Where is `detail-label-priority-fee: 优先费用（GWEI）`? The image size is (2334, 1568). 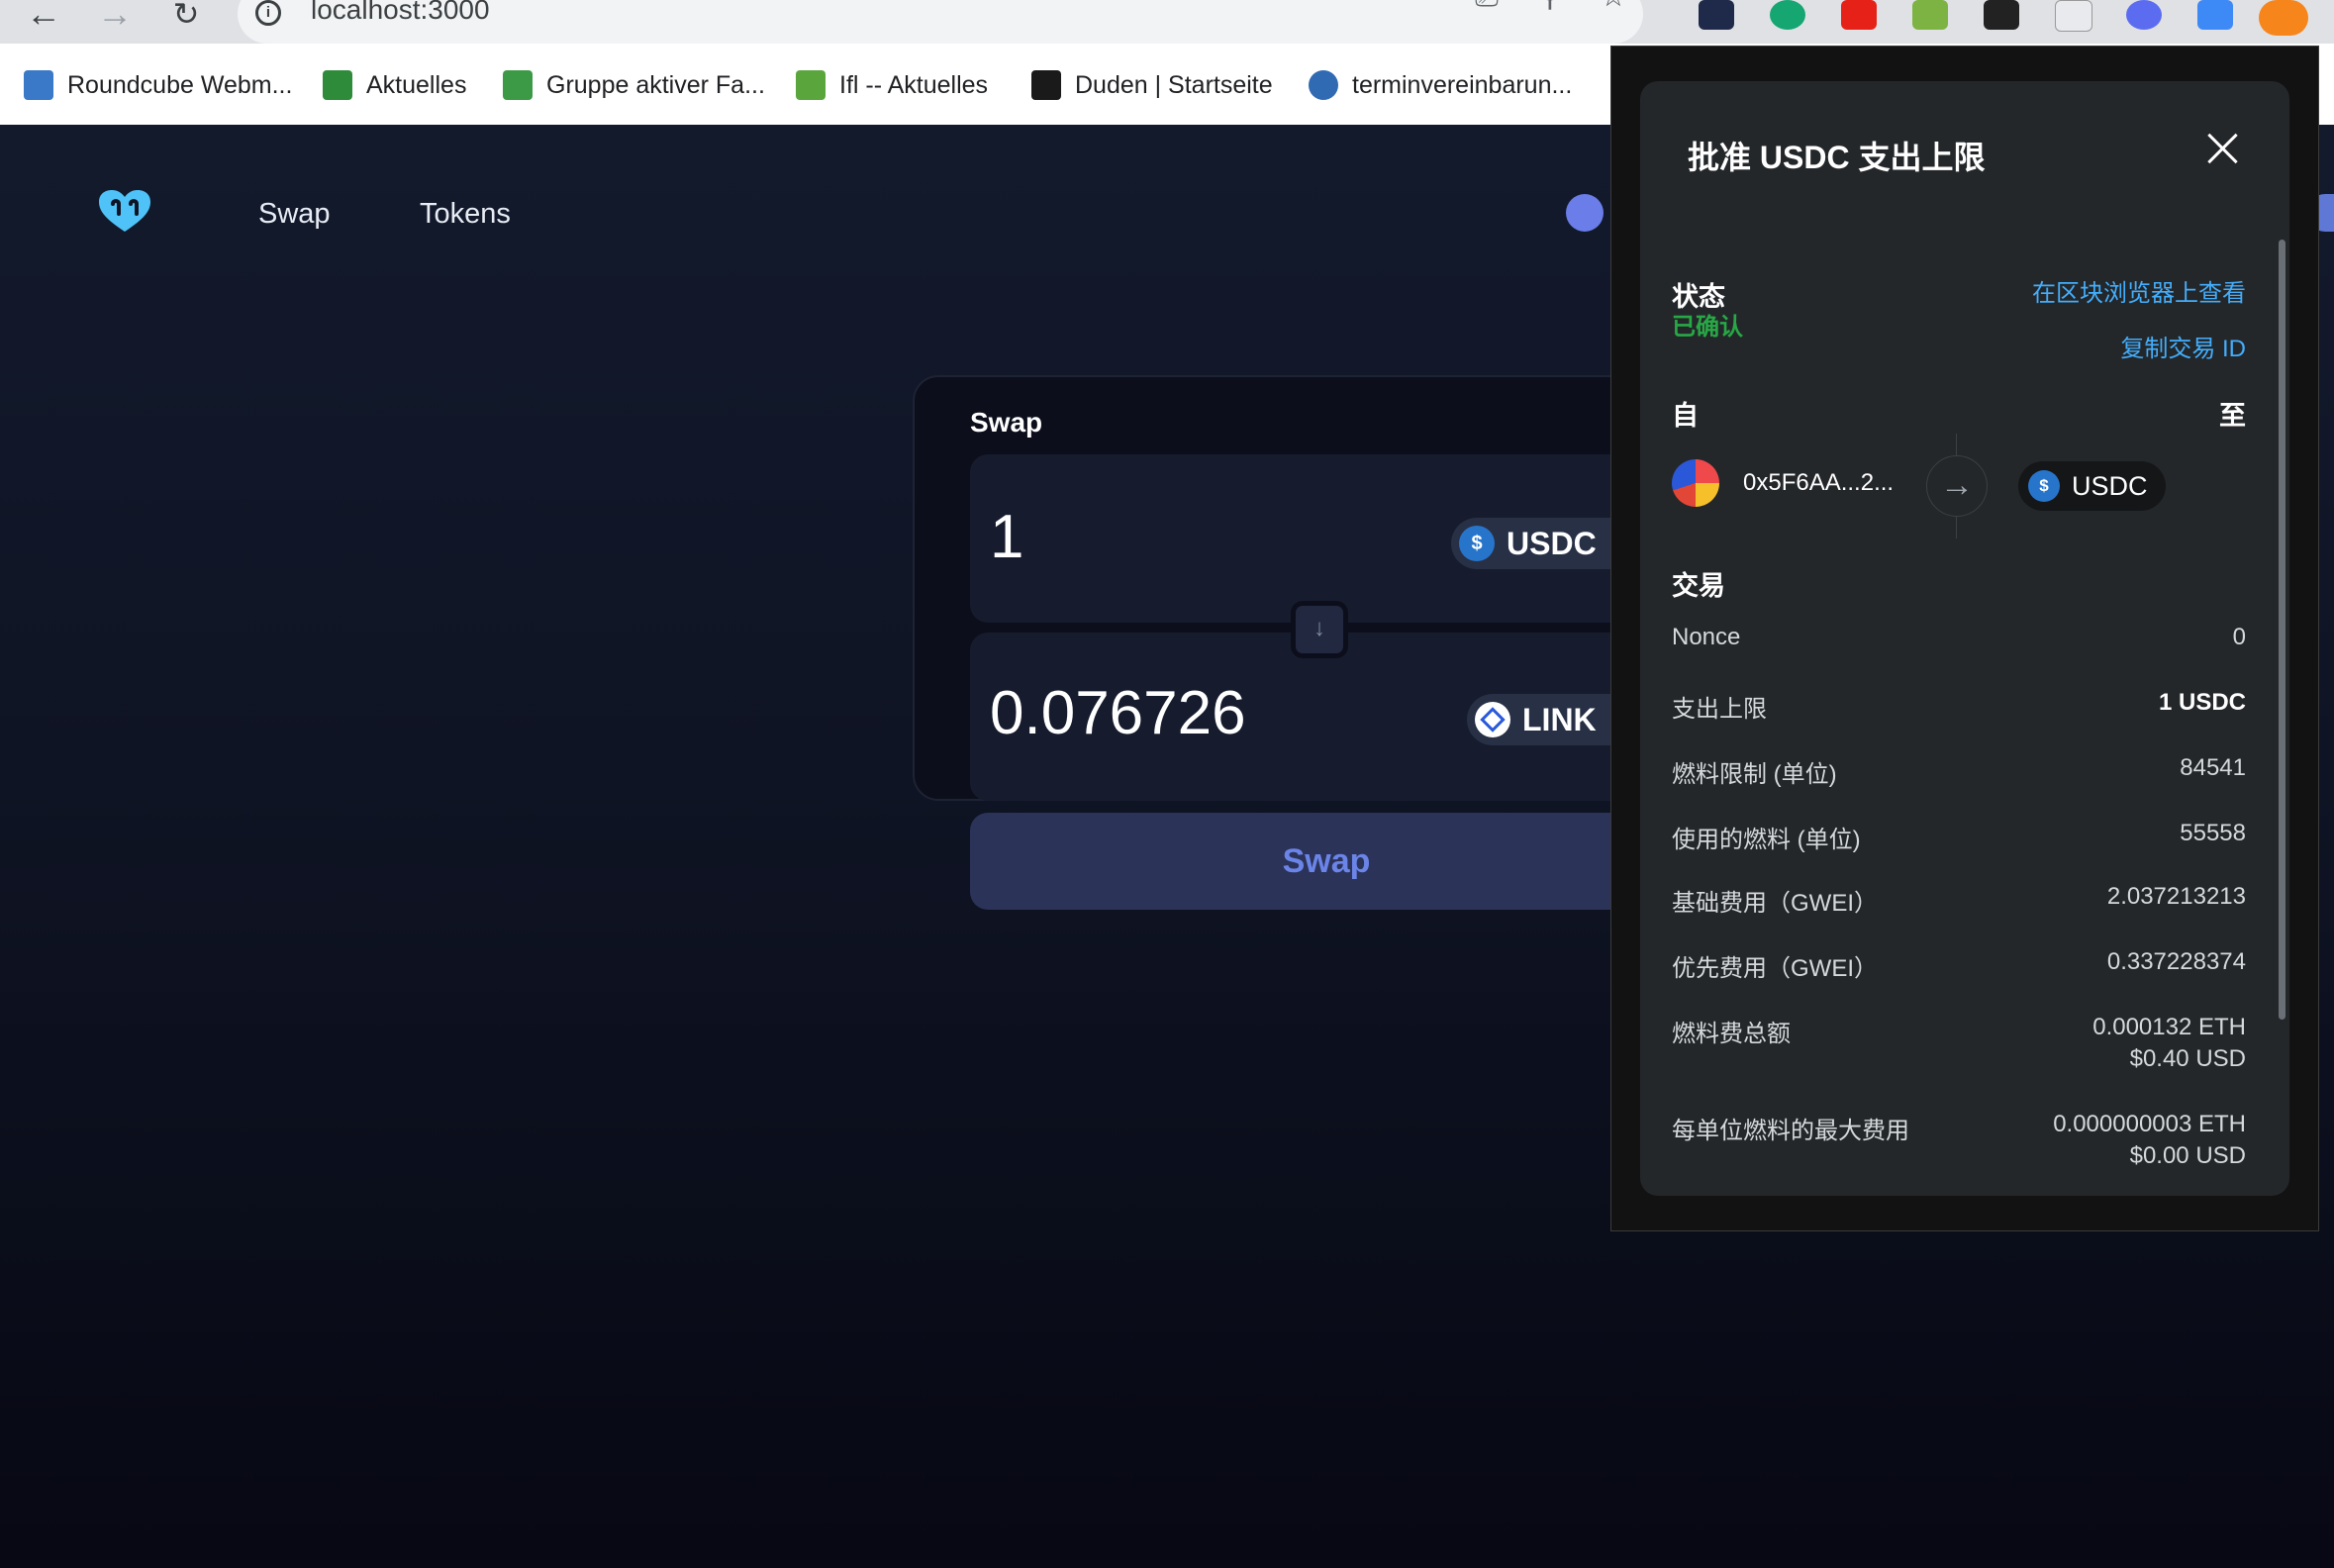 detail-label-priority-fee: 优先费用（GWEI） is located at coordinates (1775, 968).